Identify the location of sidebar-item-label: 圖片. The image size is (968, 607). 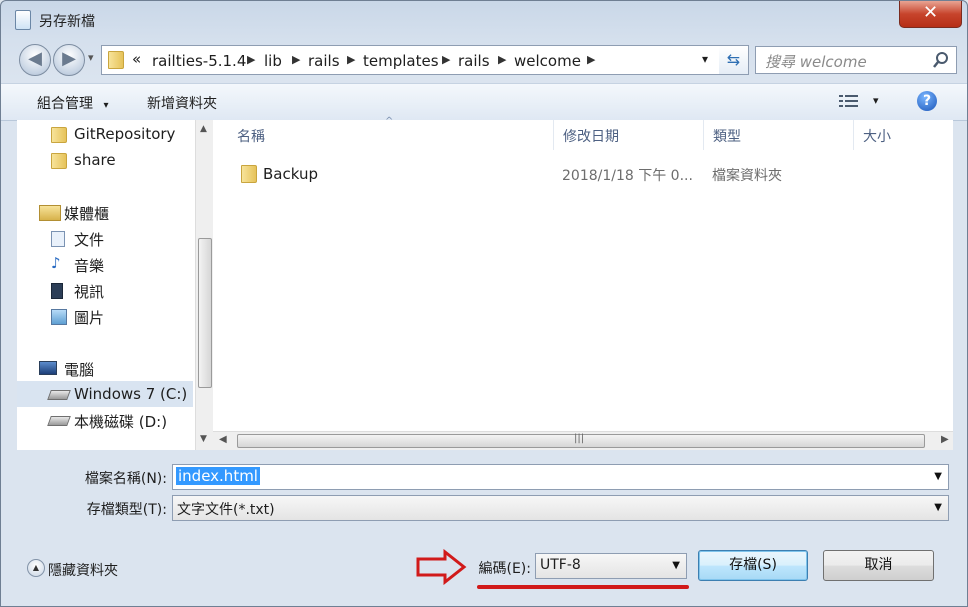
(89, 318).